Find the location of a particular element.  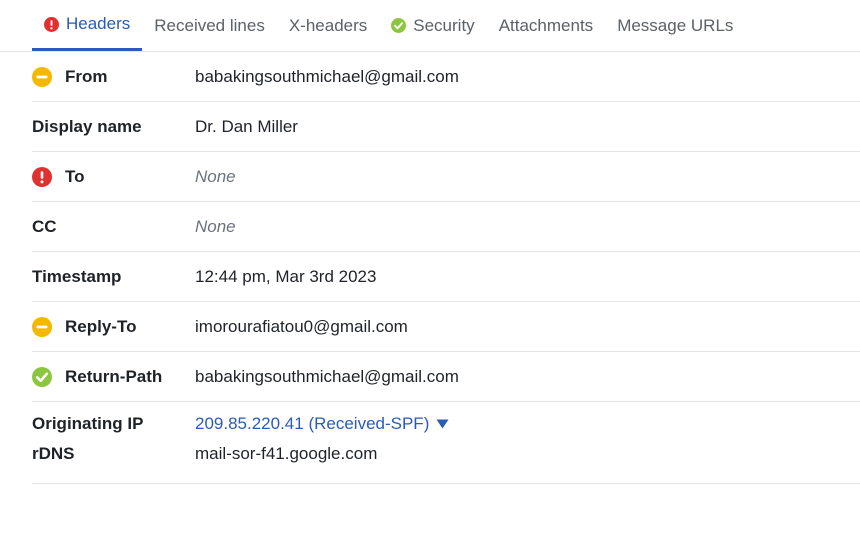

tab-label: X-headers is located at coordinates (328, 25).